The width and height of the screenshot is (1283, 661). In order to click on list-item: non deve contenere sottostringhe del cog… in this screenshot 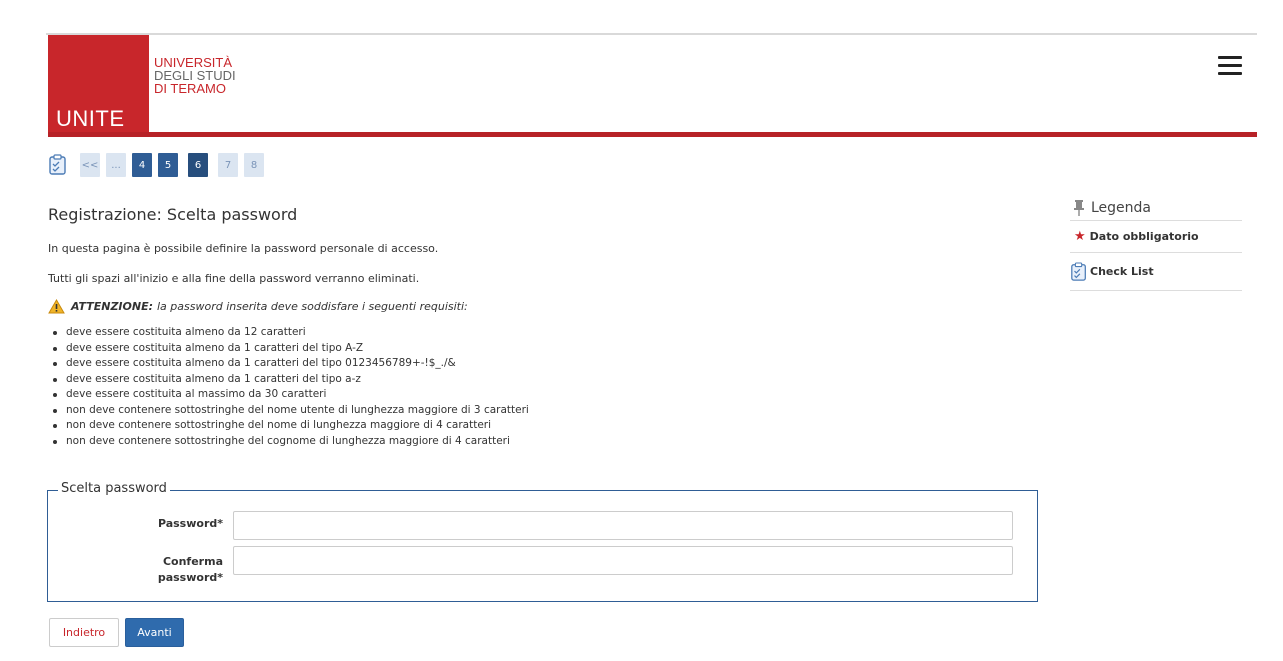, I will do `click(288, 442)`.